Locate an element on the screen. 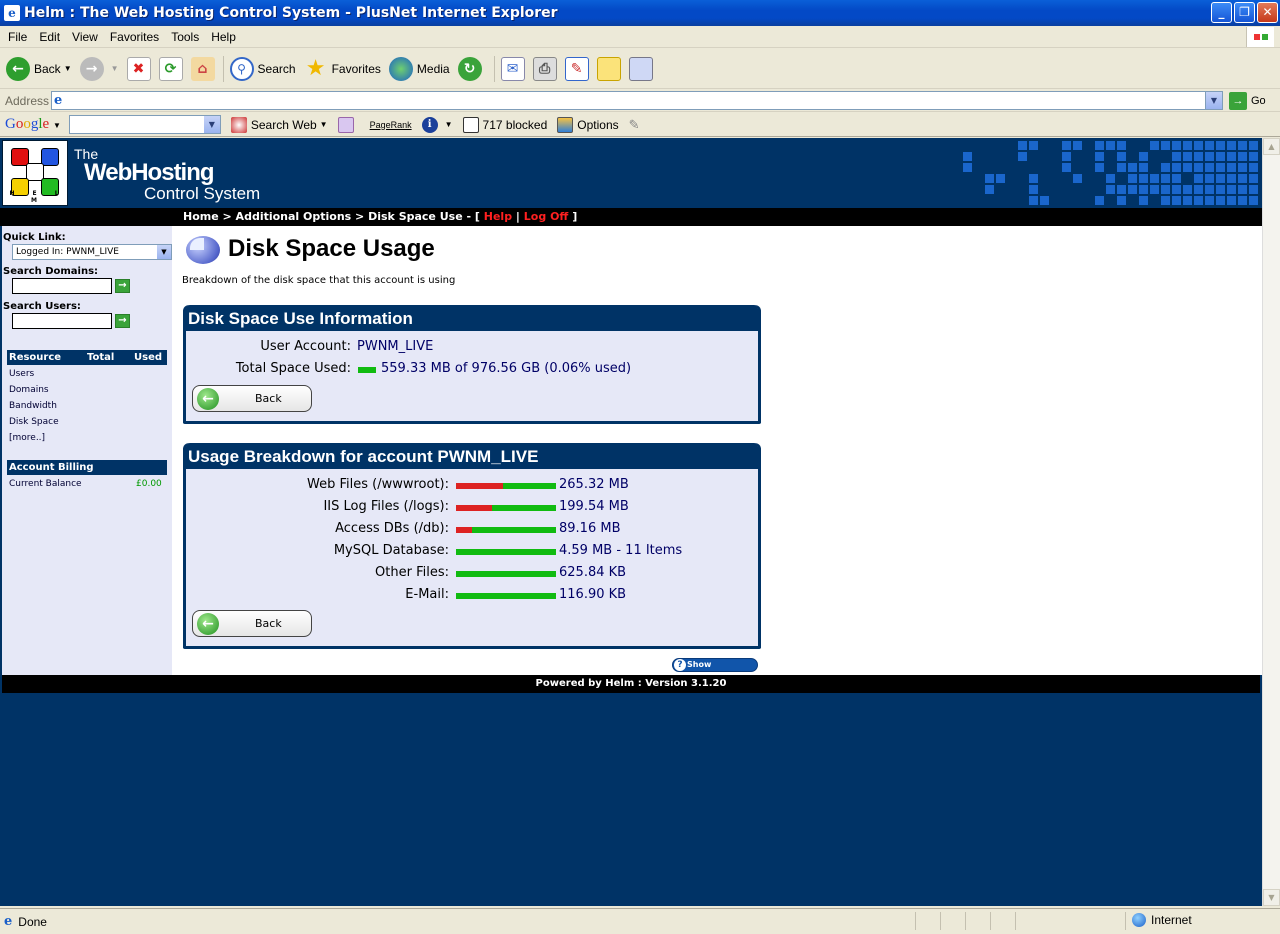 This screenshot has width=1280, height=934. discuss-icon is located at coordinates (608, 68).